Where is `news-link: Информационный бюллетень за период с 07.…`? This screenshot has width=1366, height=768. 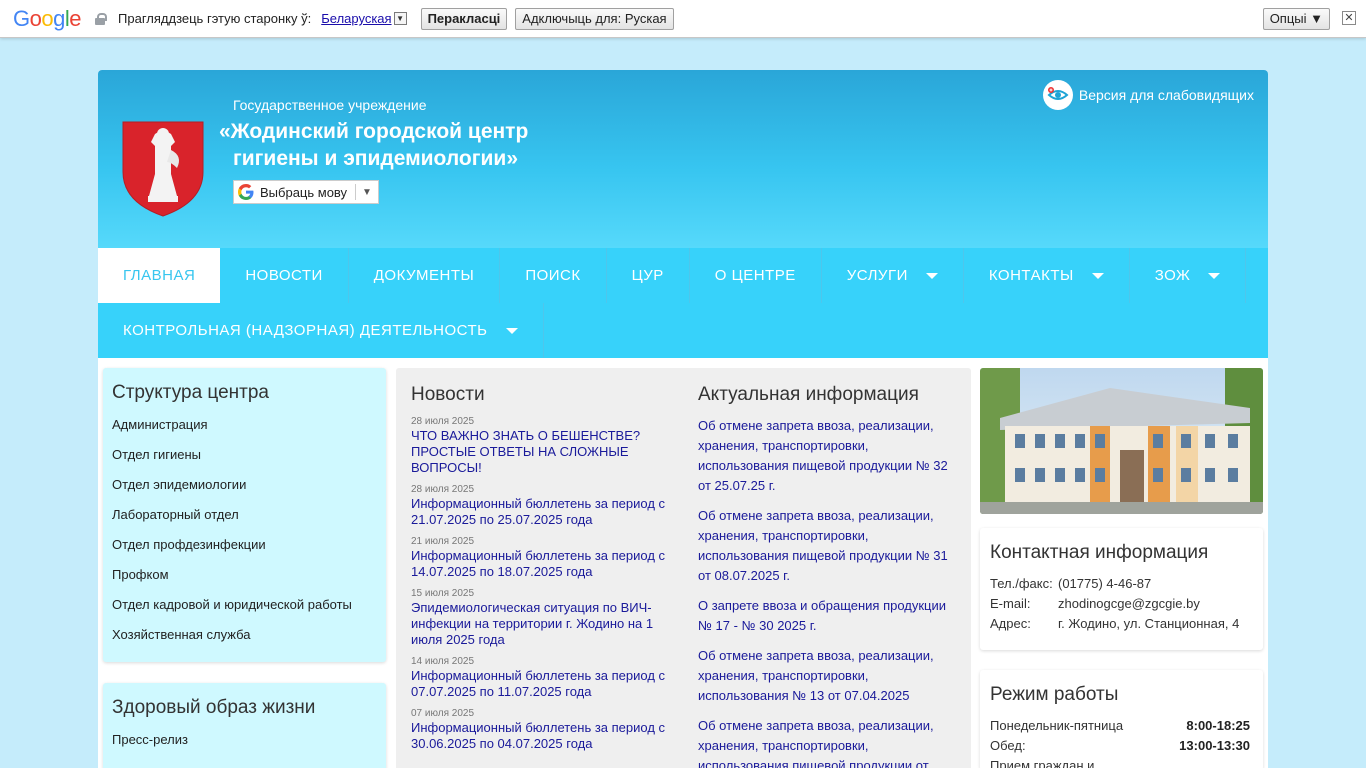
news-link: Информационный бюллетень за период с 07.… is located at coordinates (543, 684).